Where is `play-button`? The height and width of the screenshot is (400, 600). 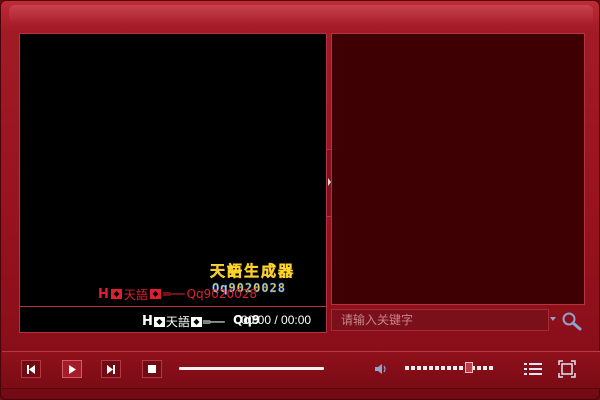 play-button is located at coordinates (72, 369).